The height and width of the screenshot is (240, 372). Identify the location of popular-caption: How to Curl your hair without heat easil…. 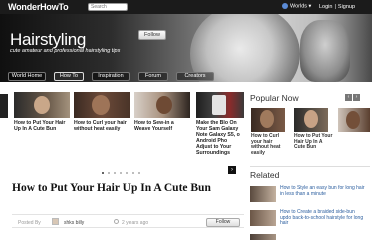
(271, 144).